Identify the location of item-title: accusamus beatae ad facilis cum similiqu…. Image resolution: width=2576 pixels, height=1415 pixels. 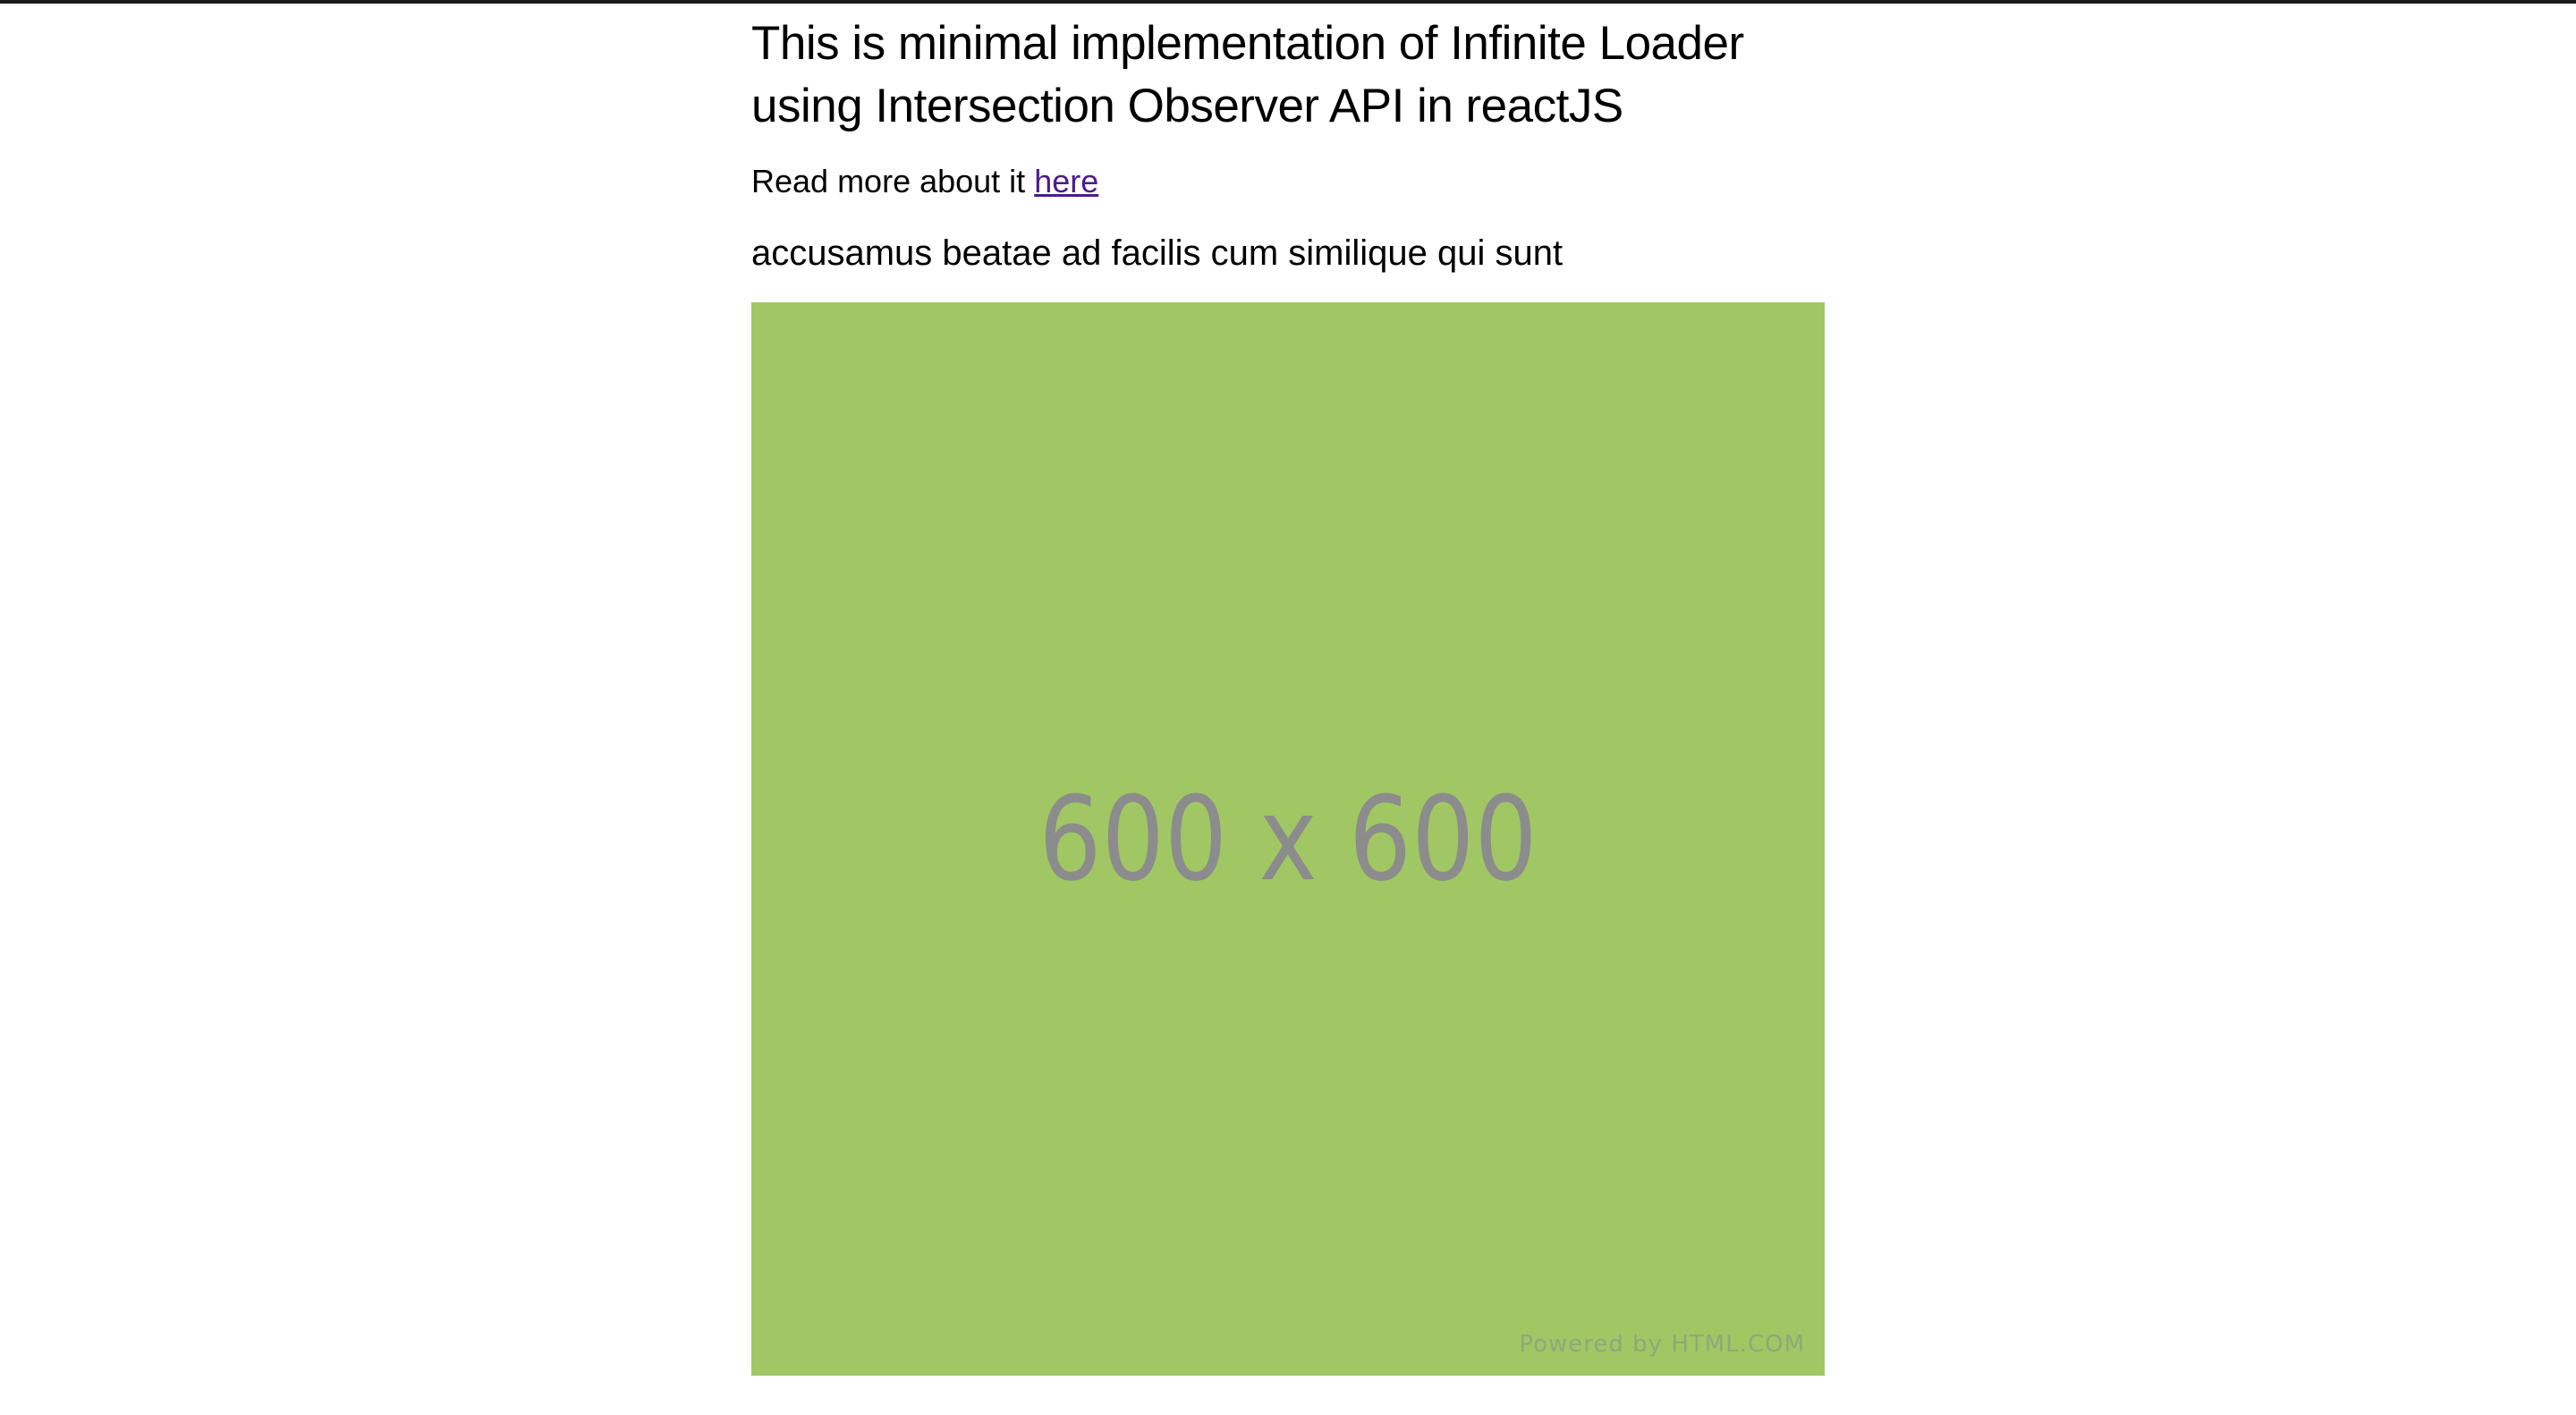
(1157, 253).